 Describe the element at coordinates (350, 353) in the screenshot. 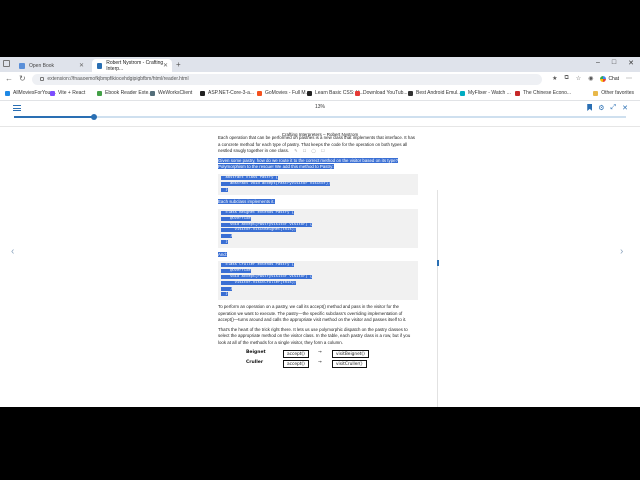

I see `diagram-box: visitBeignet()` at that location.